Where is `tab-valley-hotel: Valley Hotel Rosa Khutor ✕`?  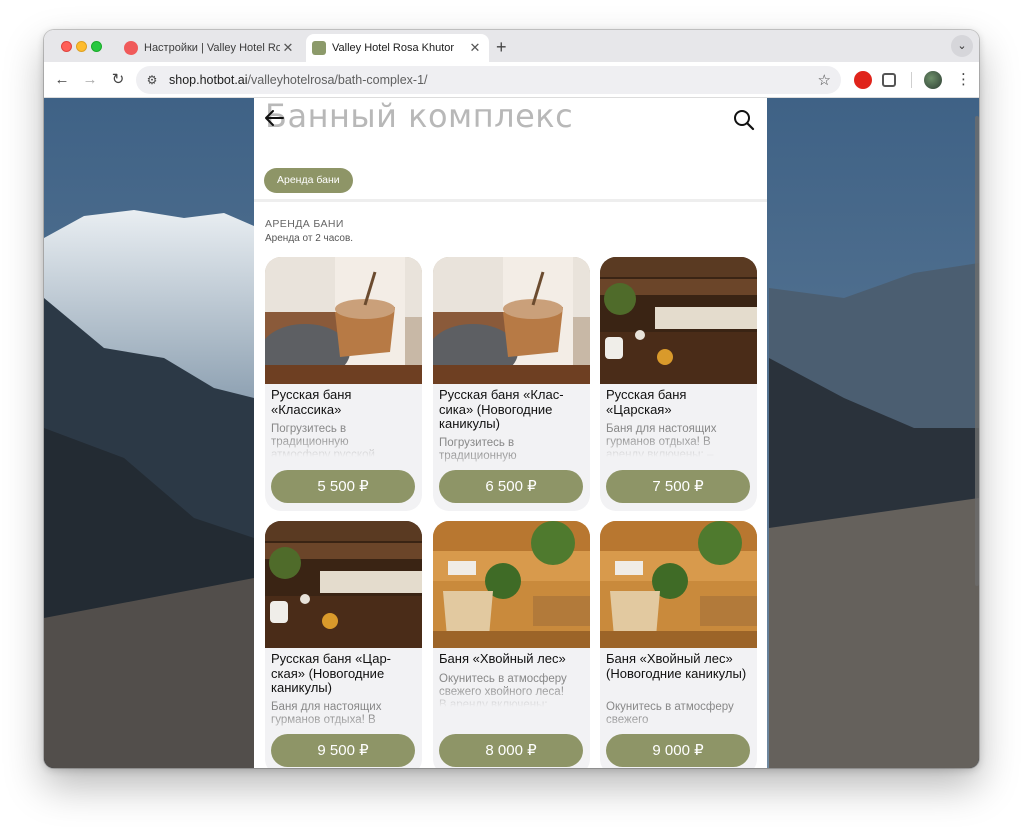 tab-valley-hotel: Valley Hotel Rosa Khutor ✕ is located at coordinates (397, 48).